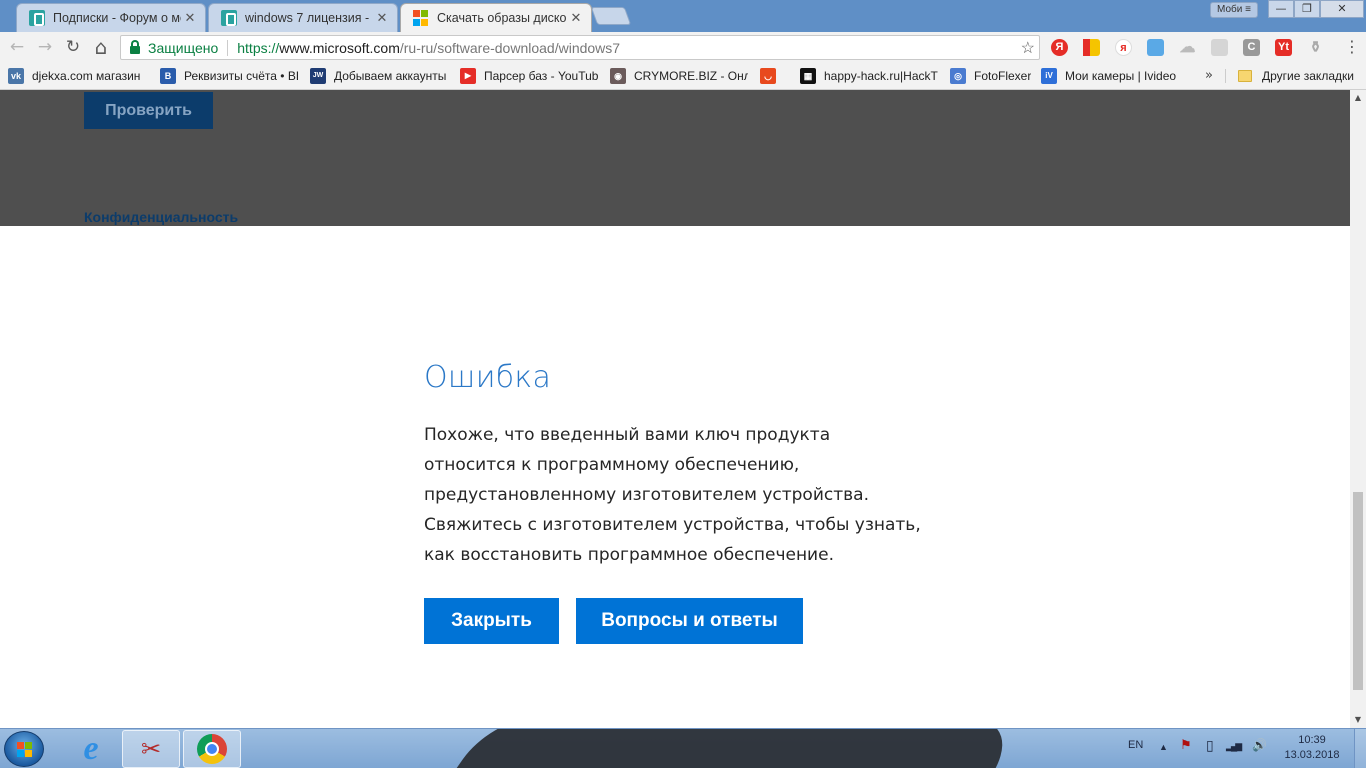 The image size is (1366, 768). Describe the element at coordinates (627, 435) in the screenshot. I see `error-message-line: Похоже, что введенный вами ключ продукта` at that location.